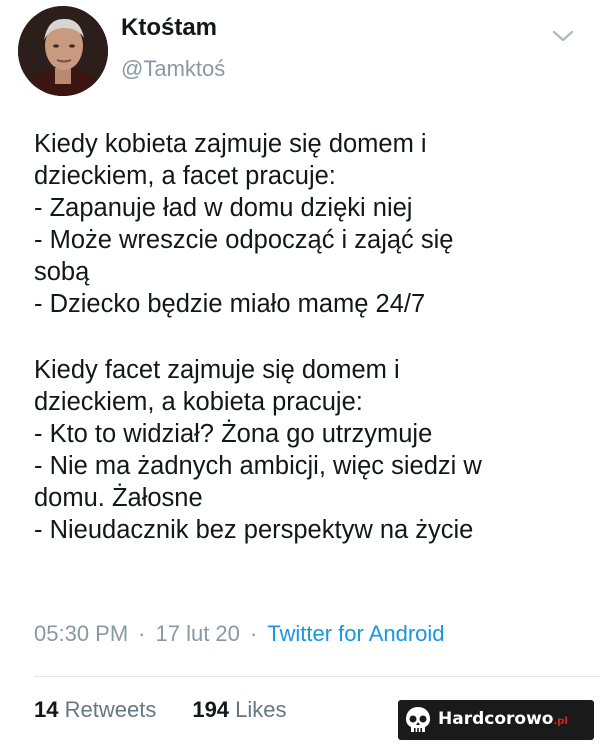 The image size is (600, 744). I want to click on watermark: Hardcorowo.pl, so click(496, 720).